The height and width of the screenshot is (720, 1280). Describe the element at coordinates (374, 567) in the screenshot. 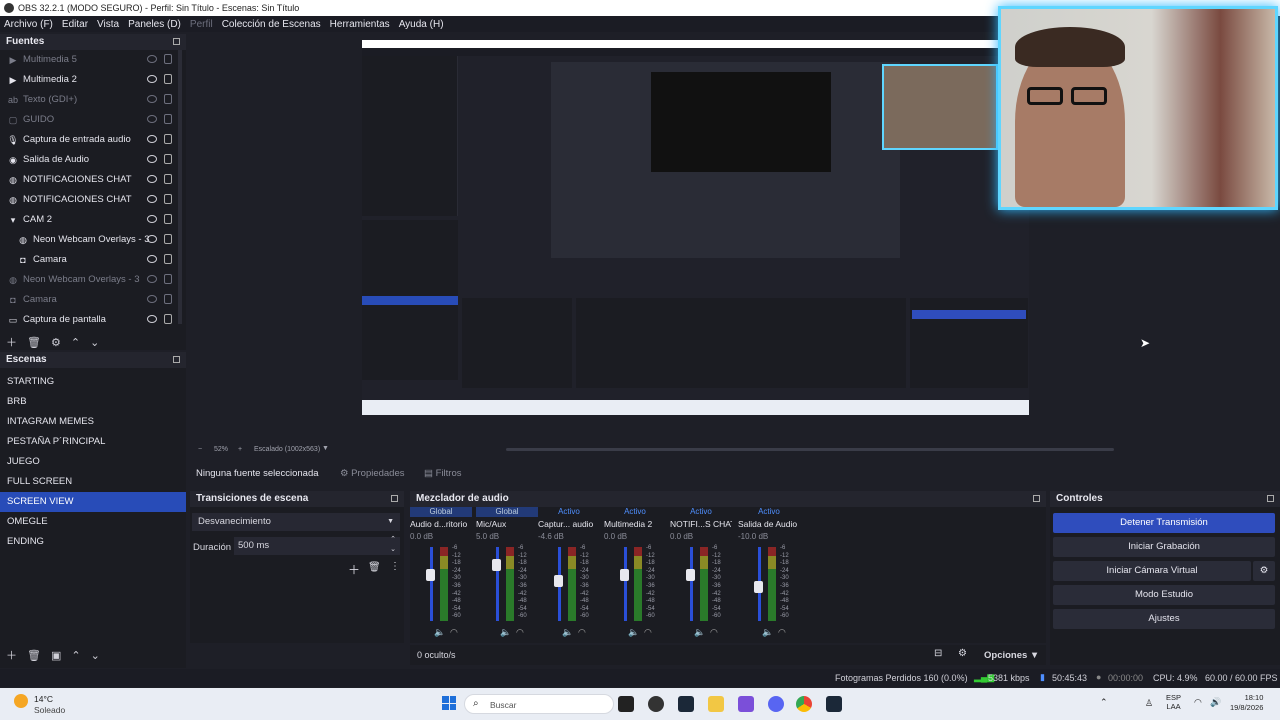

I see `remove-transition-icon: 🗑` at that location.